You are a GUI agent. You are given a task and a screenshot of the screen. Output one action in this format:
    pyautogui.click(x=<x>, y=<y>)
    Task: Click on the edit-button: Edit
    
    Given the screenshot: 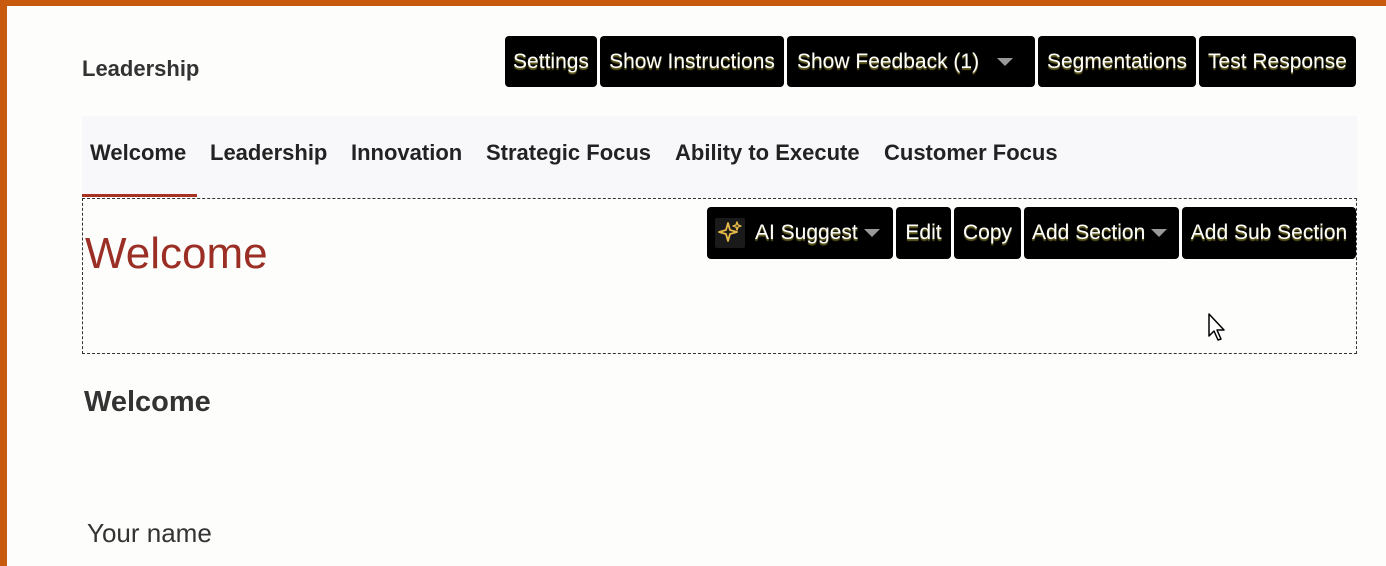 What is the action you would take?
    pyautogui.click(x=923, y=233)
    